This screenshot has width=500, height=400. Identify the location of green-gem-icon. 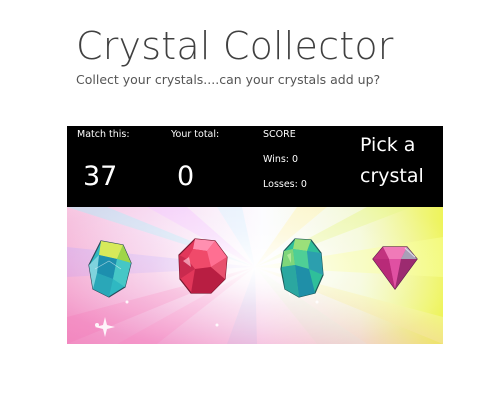
(302, 268).